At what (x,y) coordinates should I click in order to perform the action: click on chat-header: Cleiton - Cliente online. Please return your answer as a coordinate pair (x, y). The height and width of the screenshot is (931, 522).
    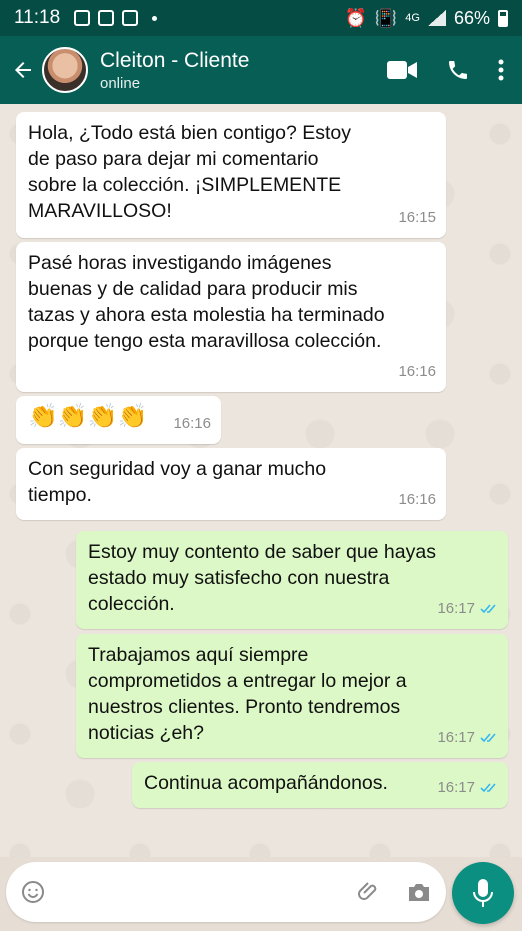
    Looking at the image, I should click on (261, 70).